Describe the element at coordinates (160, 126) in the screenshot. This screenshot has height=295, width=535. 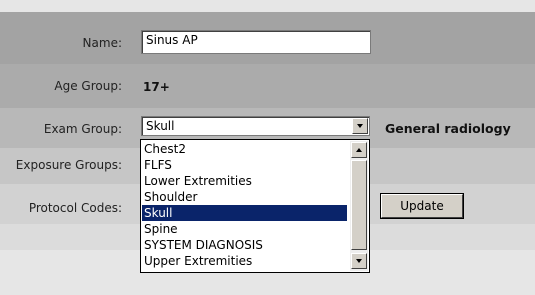
I see `exam-group-selected: Skull` at that location.